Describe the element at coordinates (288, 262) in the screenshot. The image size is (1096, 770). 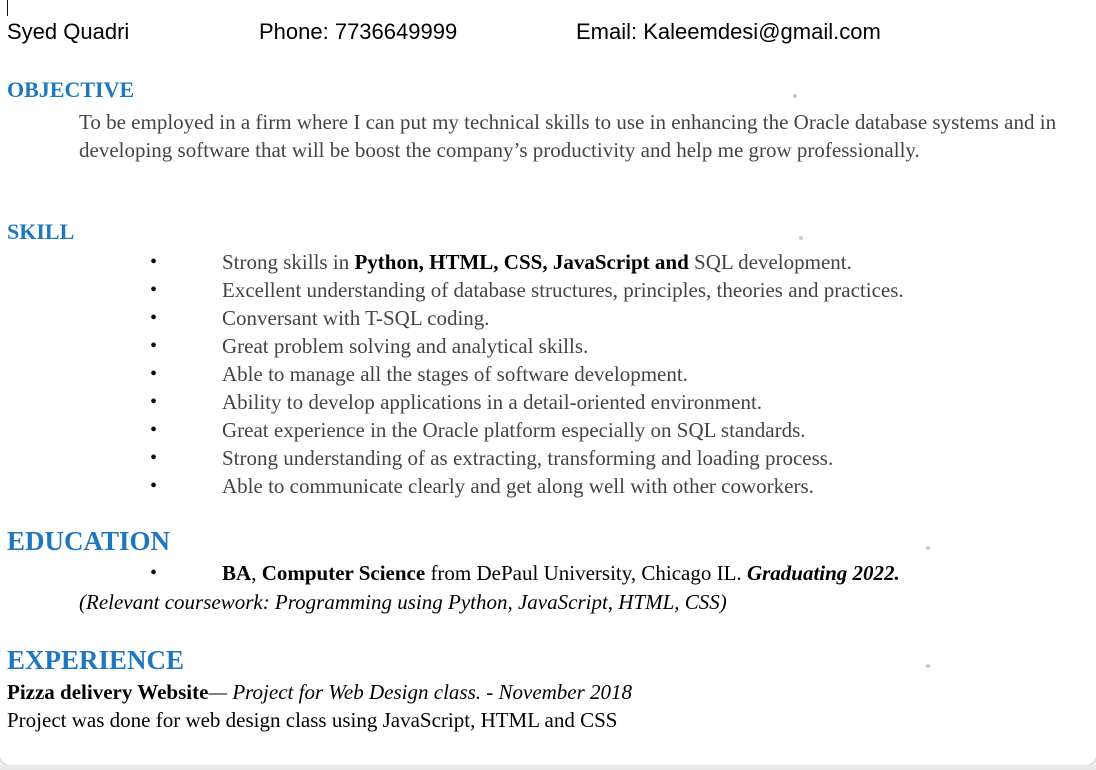
I see `skill-item-prefix: Strong skills in` at that location.